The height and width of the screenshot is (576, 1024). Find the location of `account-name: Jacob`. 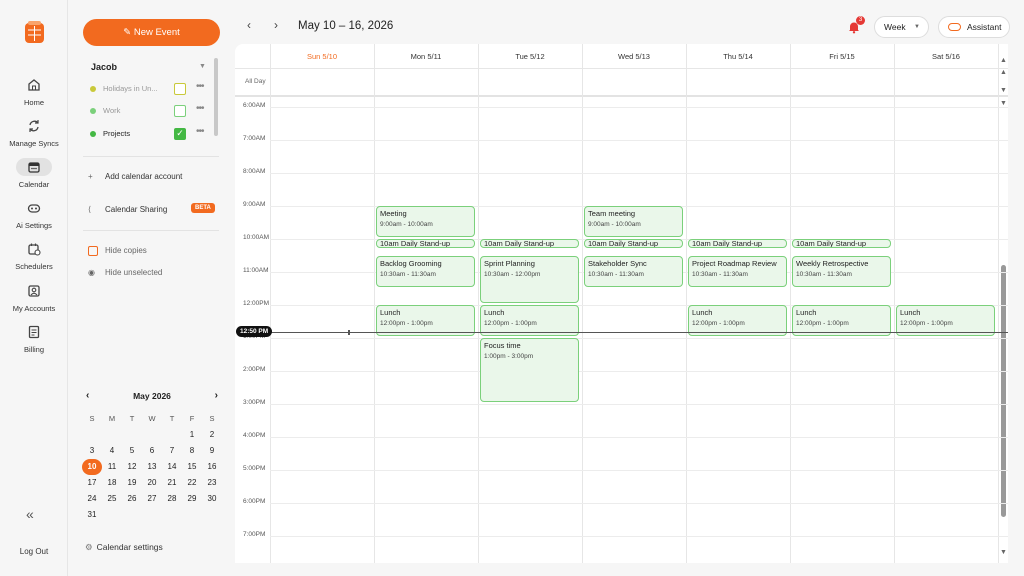

account-name: Jacob is located at coordinates (104, 67).